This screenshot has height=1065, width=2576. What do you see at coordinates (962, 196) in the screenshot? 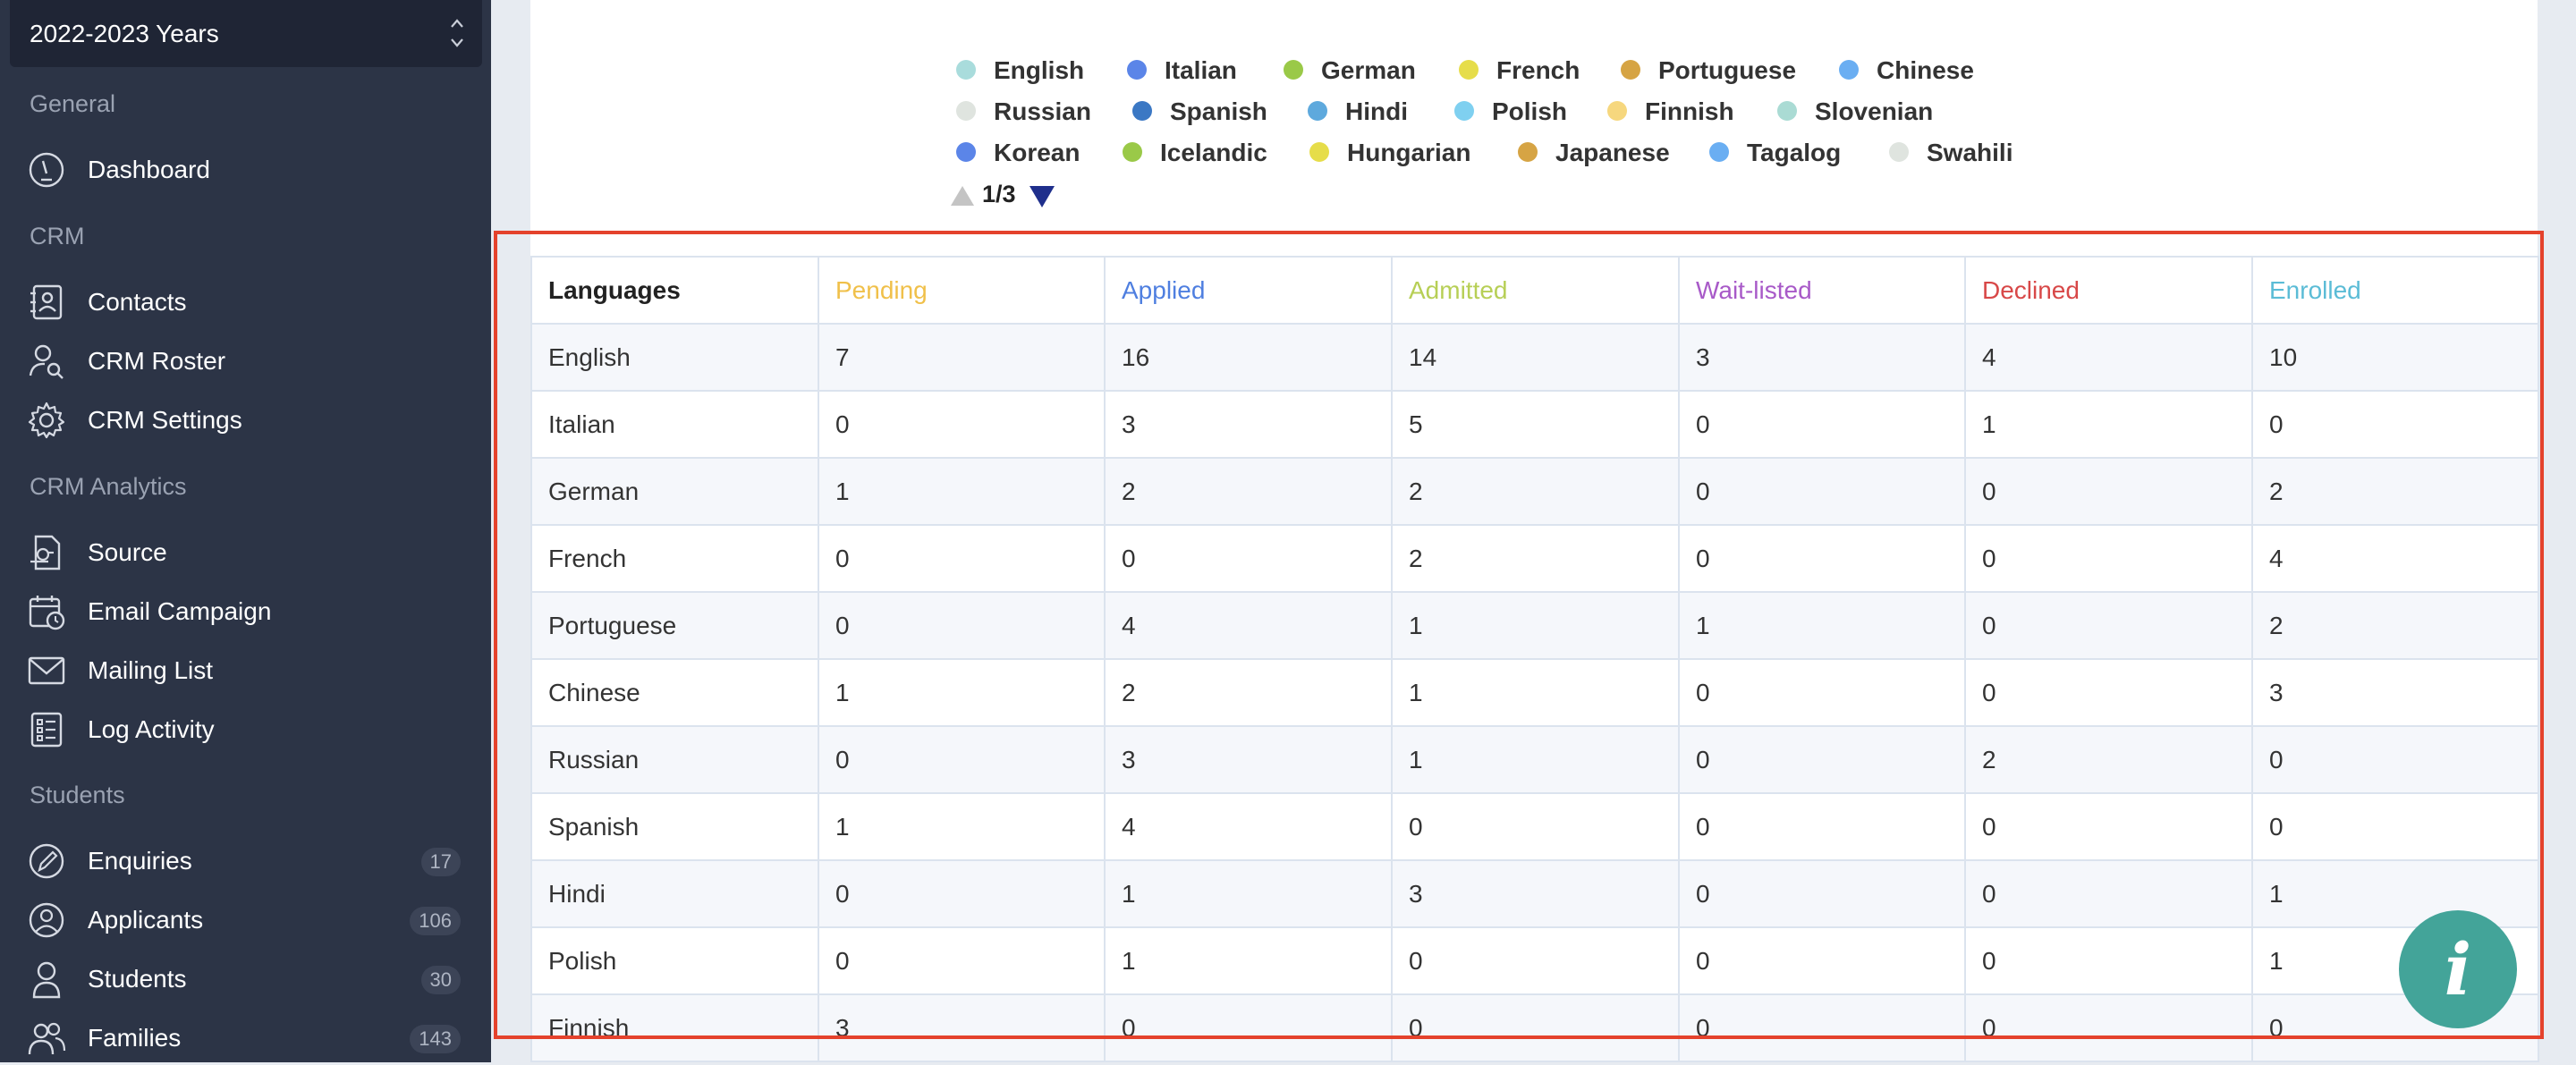
I see `page-up-arrow-icon` at bounding box center [962, 196].